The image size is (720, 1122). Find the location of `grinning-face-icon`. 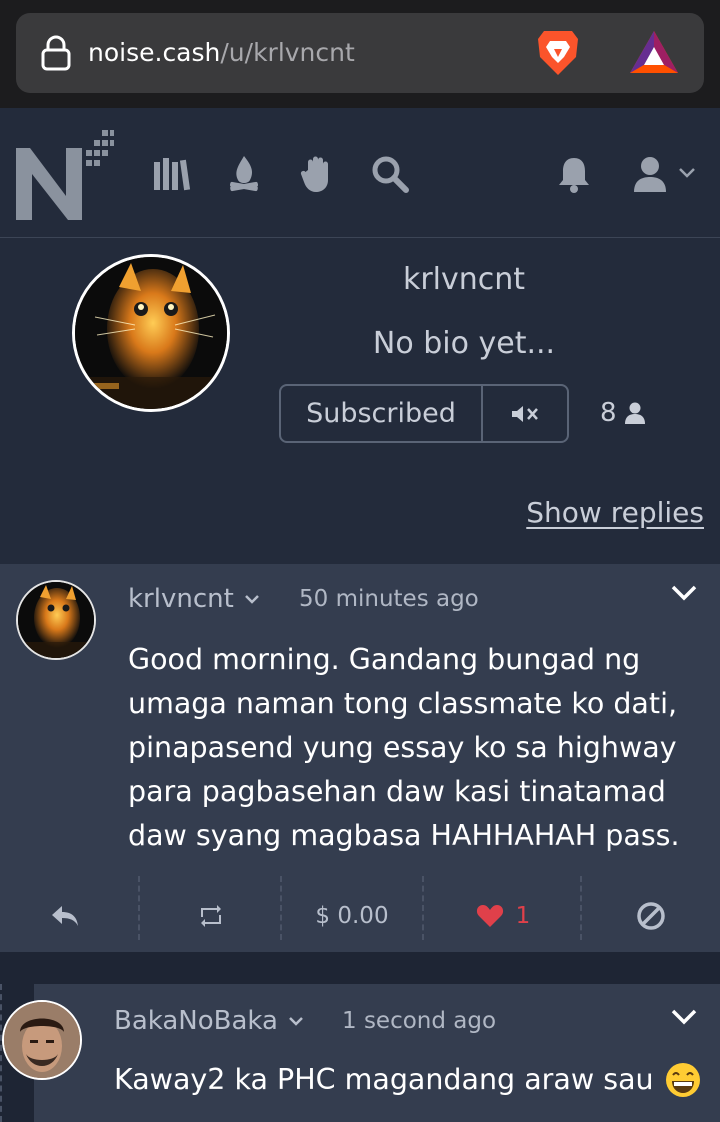

grinning-face-icon is located at coordinates (682, 1080).